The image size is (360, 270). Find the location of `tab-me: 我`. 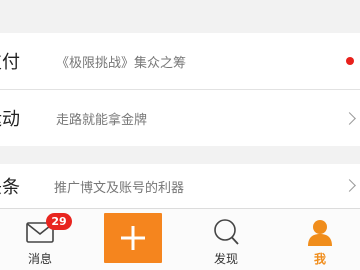

tab-me: 我 is located at coordinates (320, 239).